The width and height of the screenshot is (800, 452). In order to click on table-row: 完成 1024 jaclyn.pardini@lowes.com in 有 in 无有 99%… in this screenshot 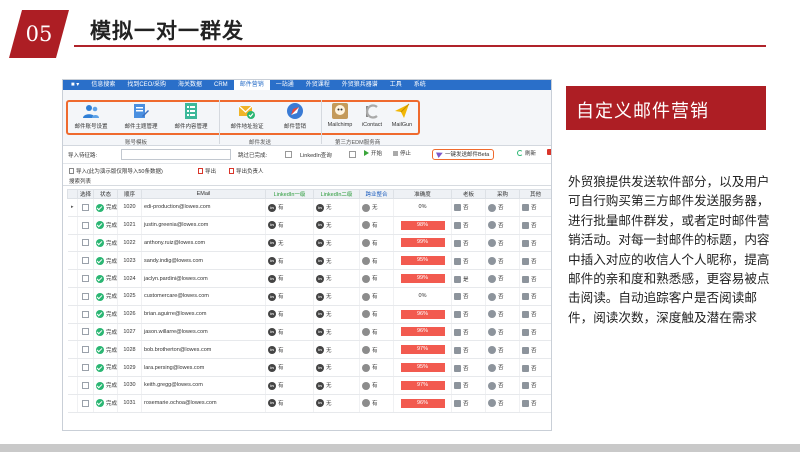, I will do `click(309, 278)`.